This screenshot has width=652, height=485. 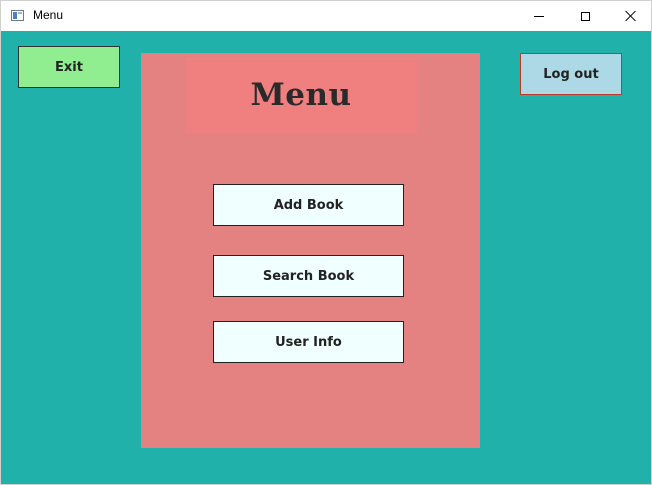 What do you see at coordinates (326, 16) in the screenshot?
I see `title-bar: Menu` at bounding box center [326, 16].